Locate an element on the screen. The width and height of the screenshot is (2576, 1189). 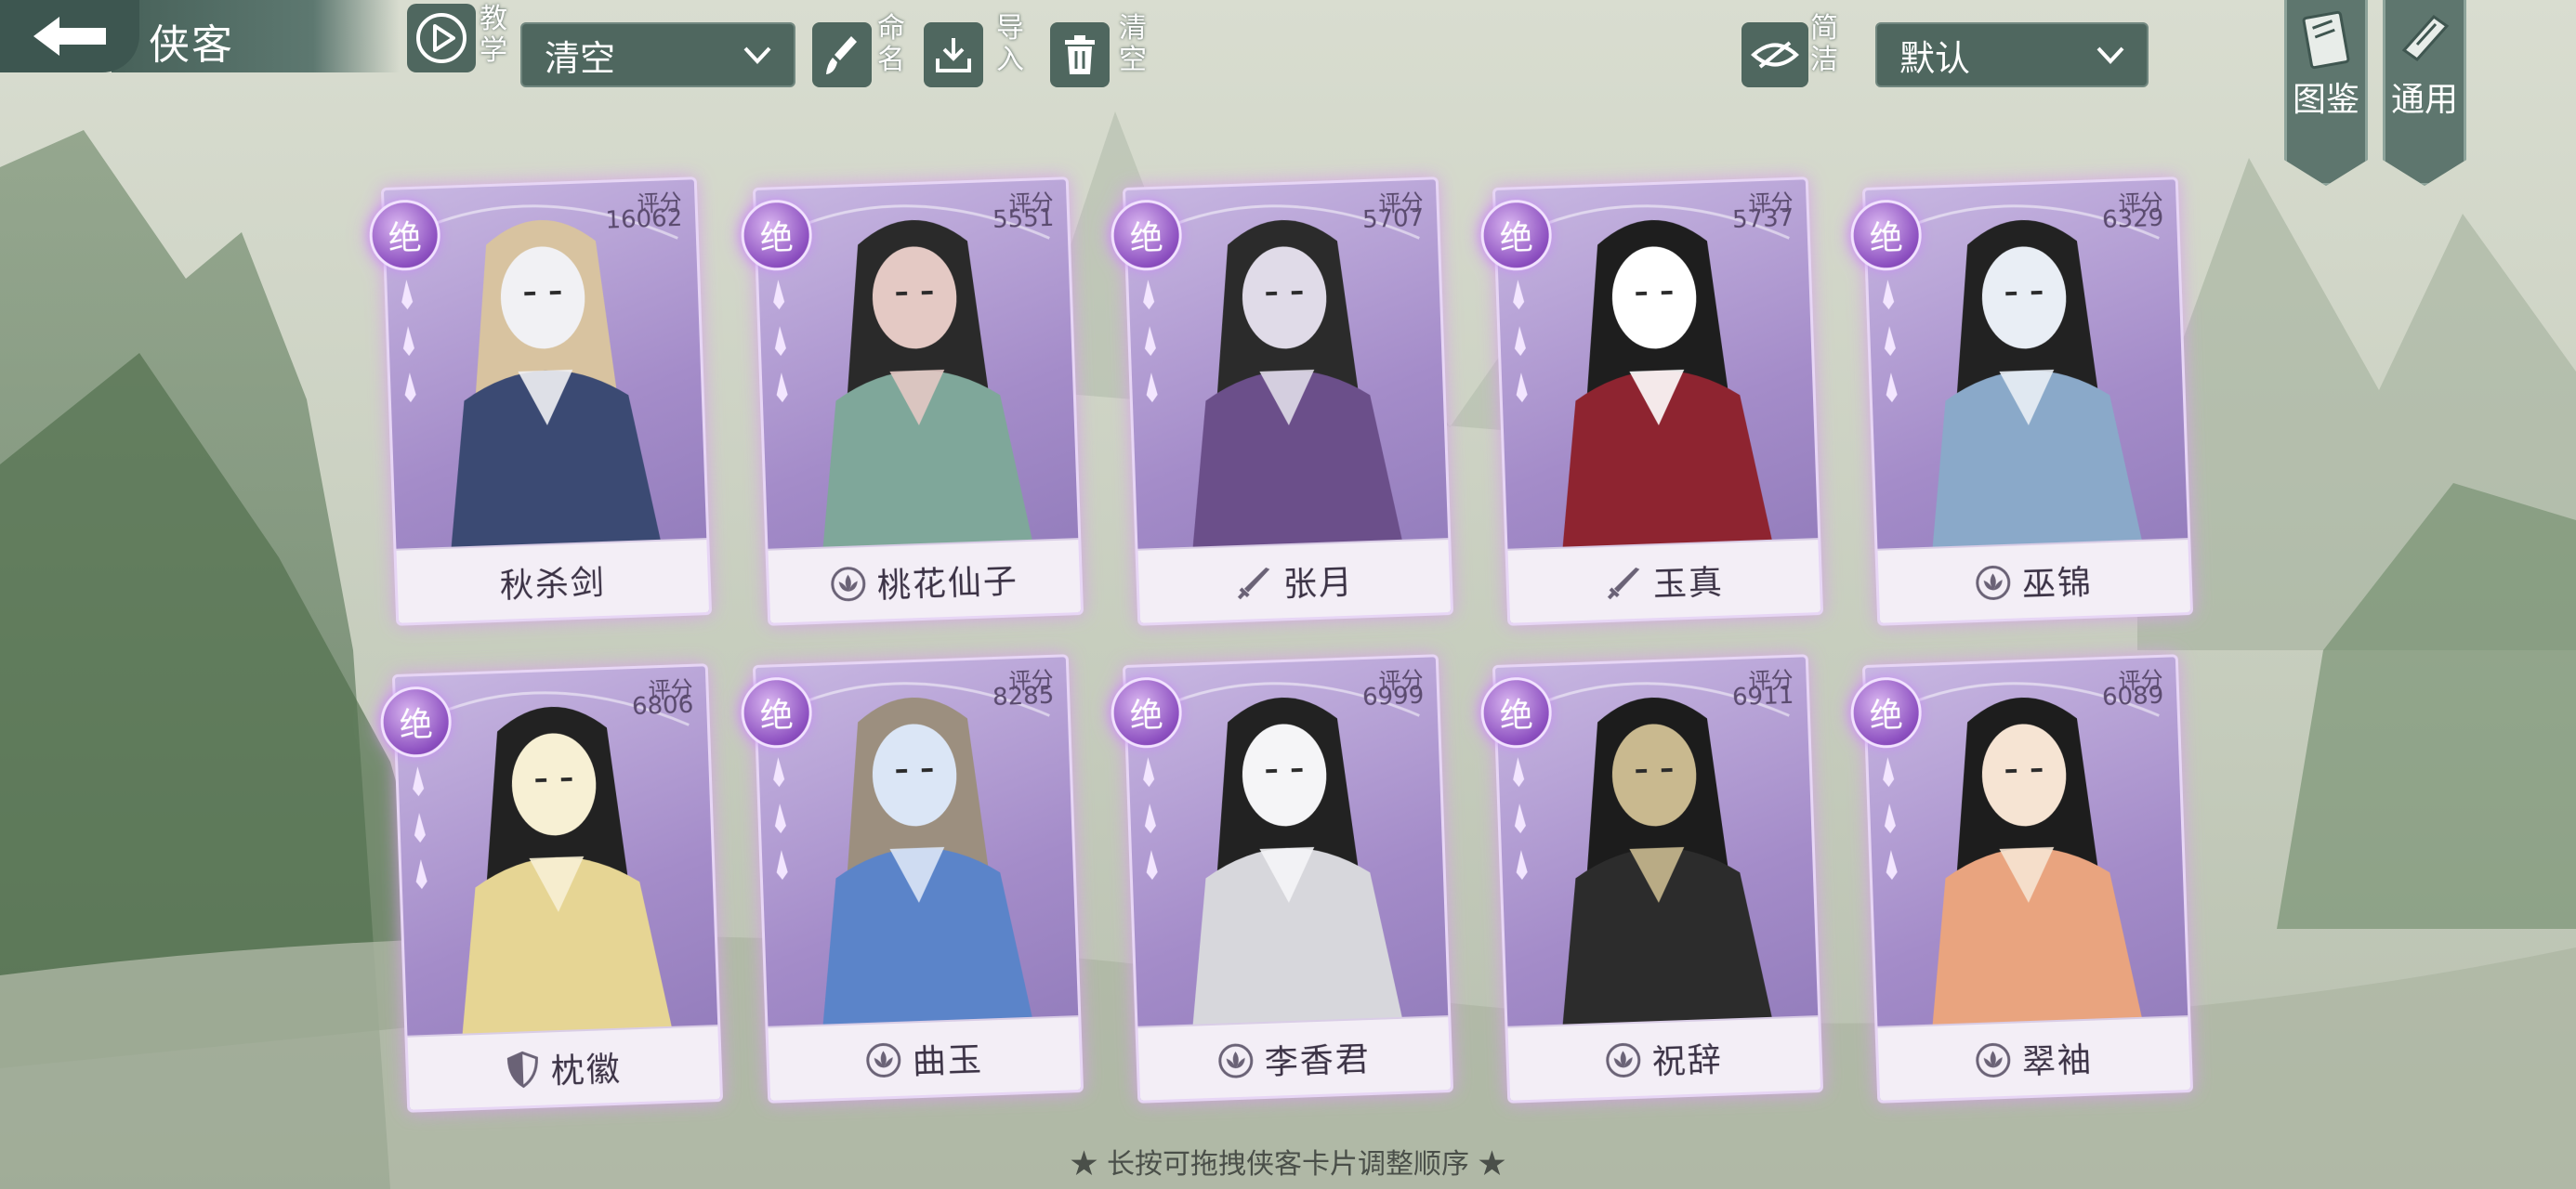
card-name-bar: 曲玉 is located at coordinates (925, 1058).